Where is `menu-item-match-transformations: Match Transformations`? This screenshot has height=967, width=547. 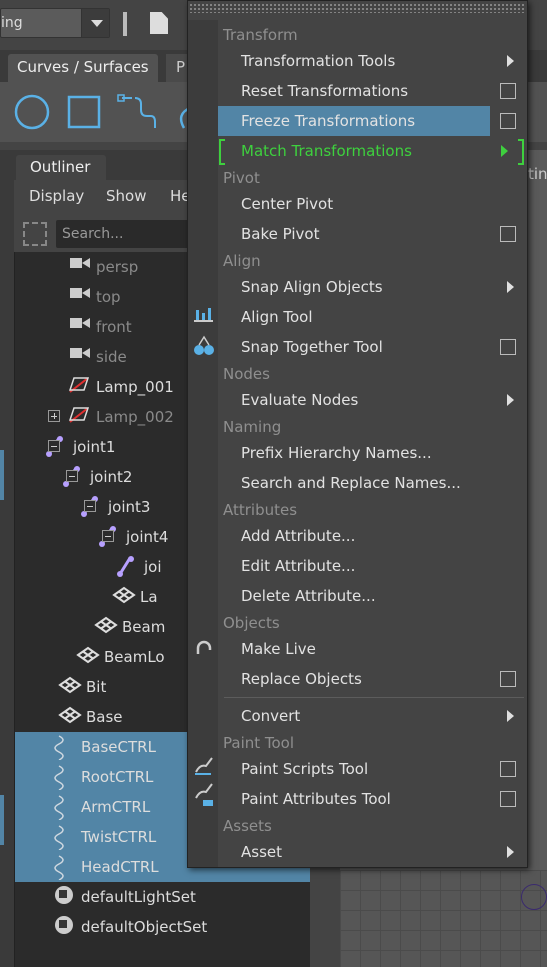
menu-item-match-transformations: Match Transformations is located at coordinates (372, 151).